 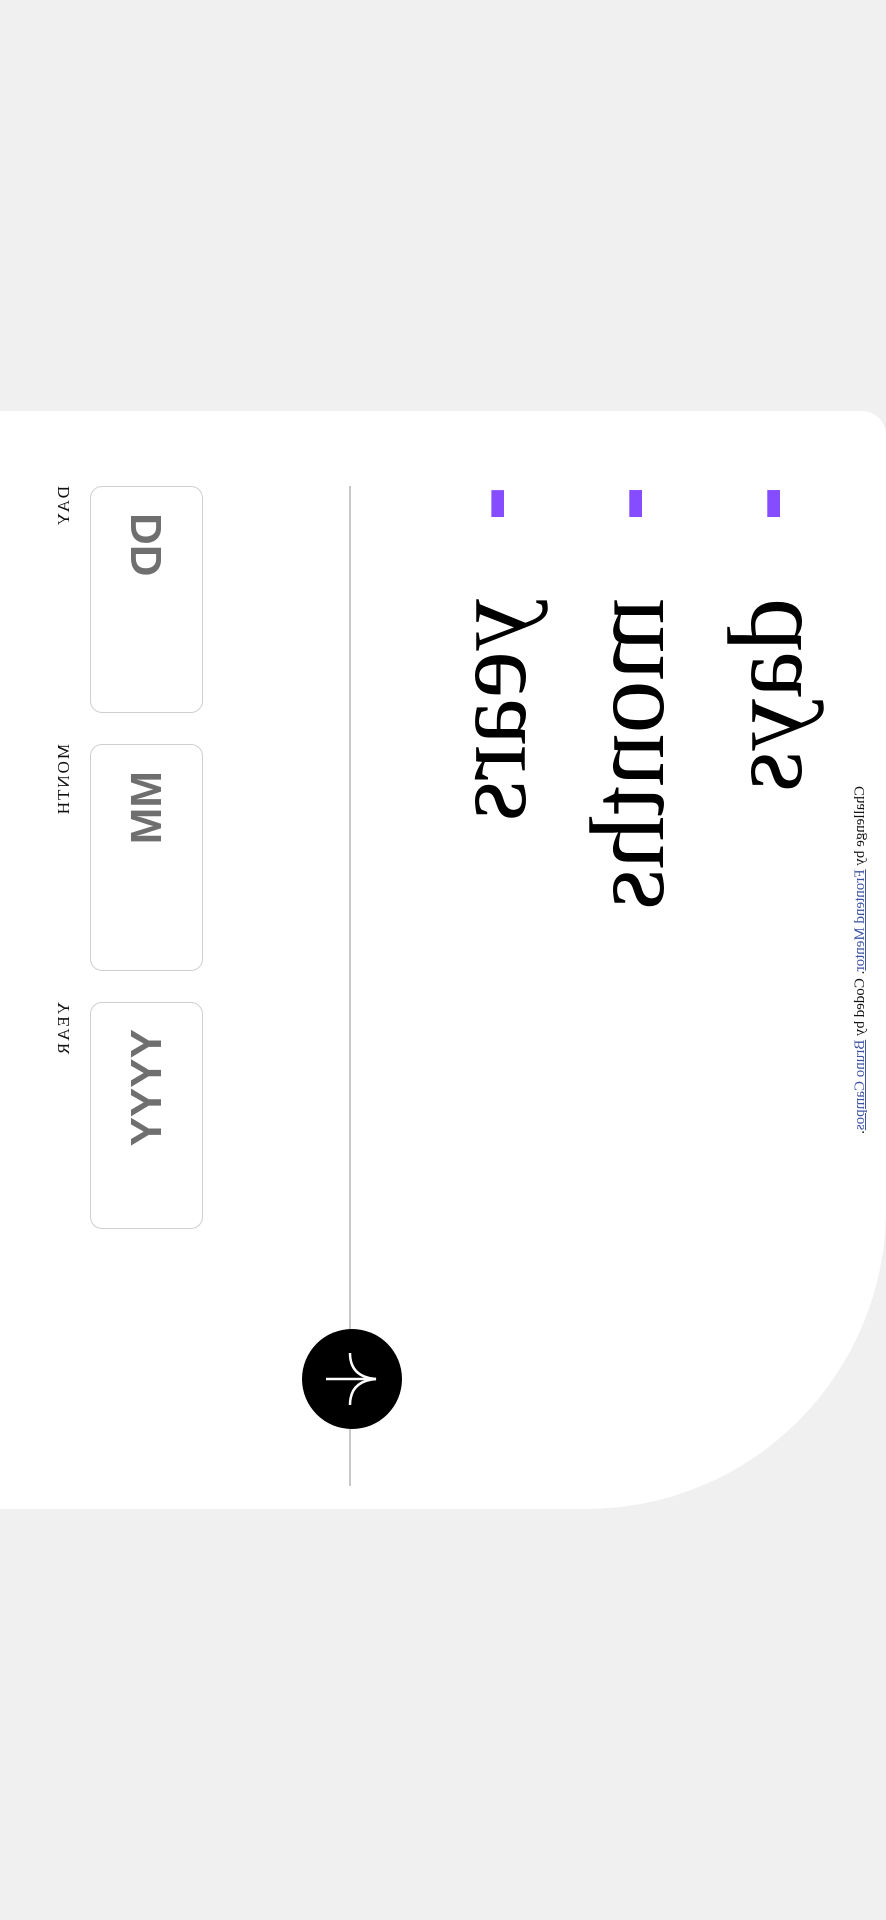 What do you see at coordinates (146, 857) in the screenshot?
I see `month-input` at bounding box center [146, 857].